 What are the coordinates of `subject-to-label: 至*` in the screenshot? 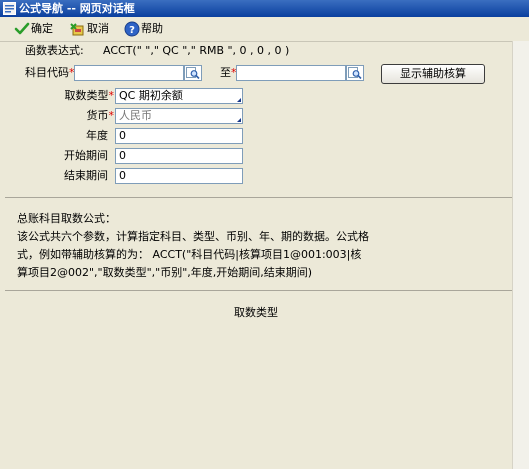 It's located at (228, 72).